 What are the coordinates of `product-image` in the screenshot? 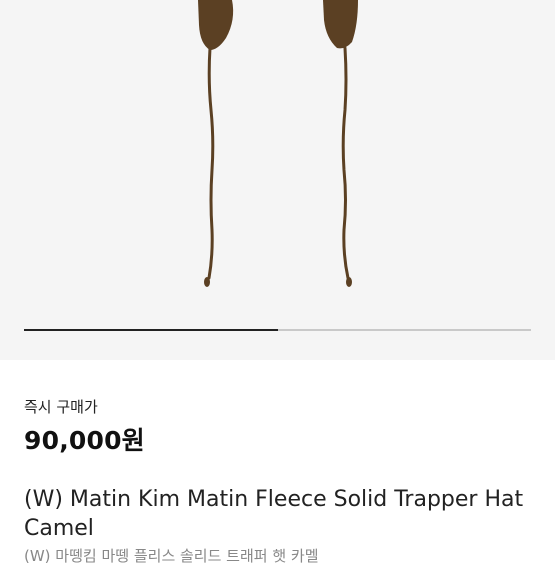 It's located at (278, 143).